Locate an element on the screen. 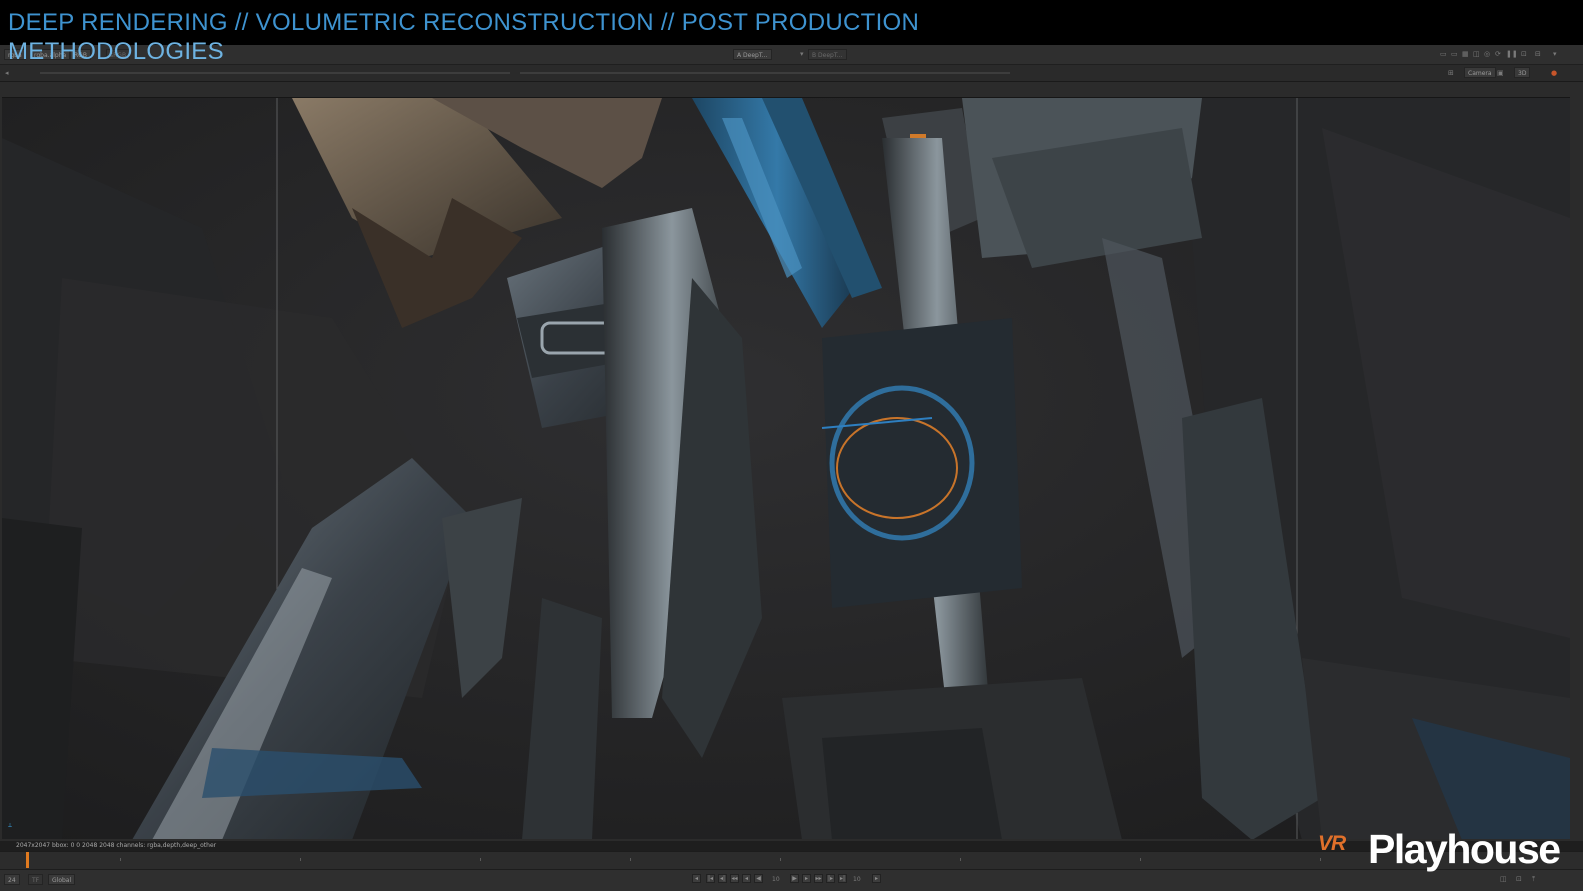  view-icon: ⊞ is located at coordinates (1451, 73).